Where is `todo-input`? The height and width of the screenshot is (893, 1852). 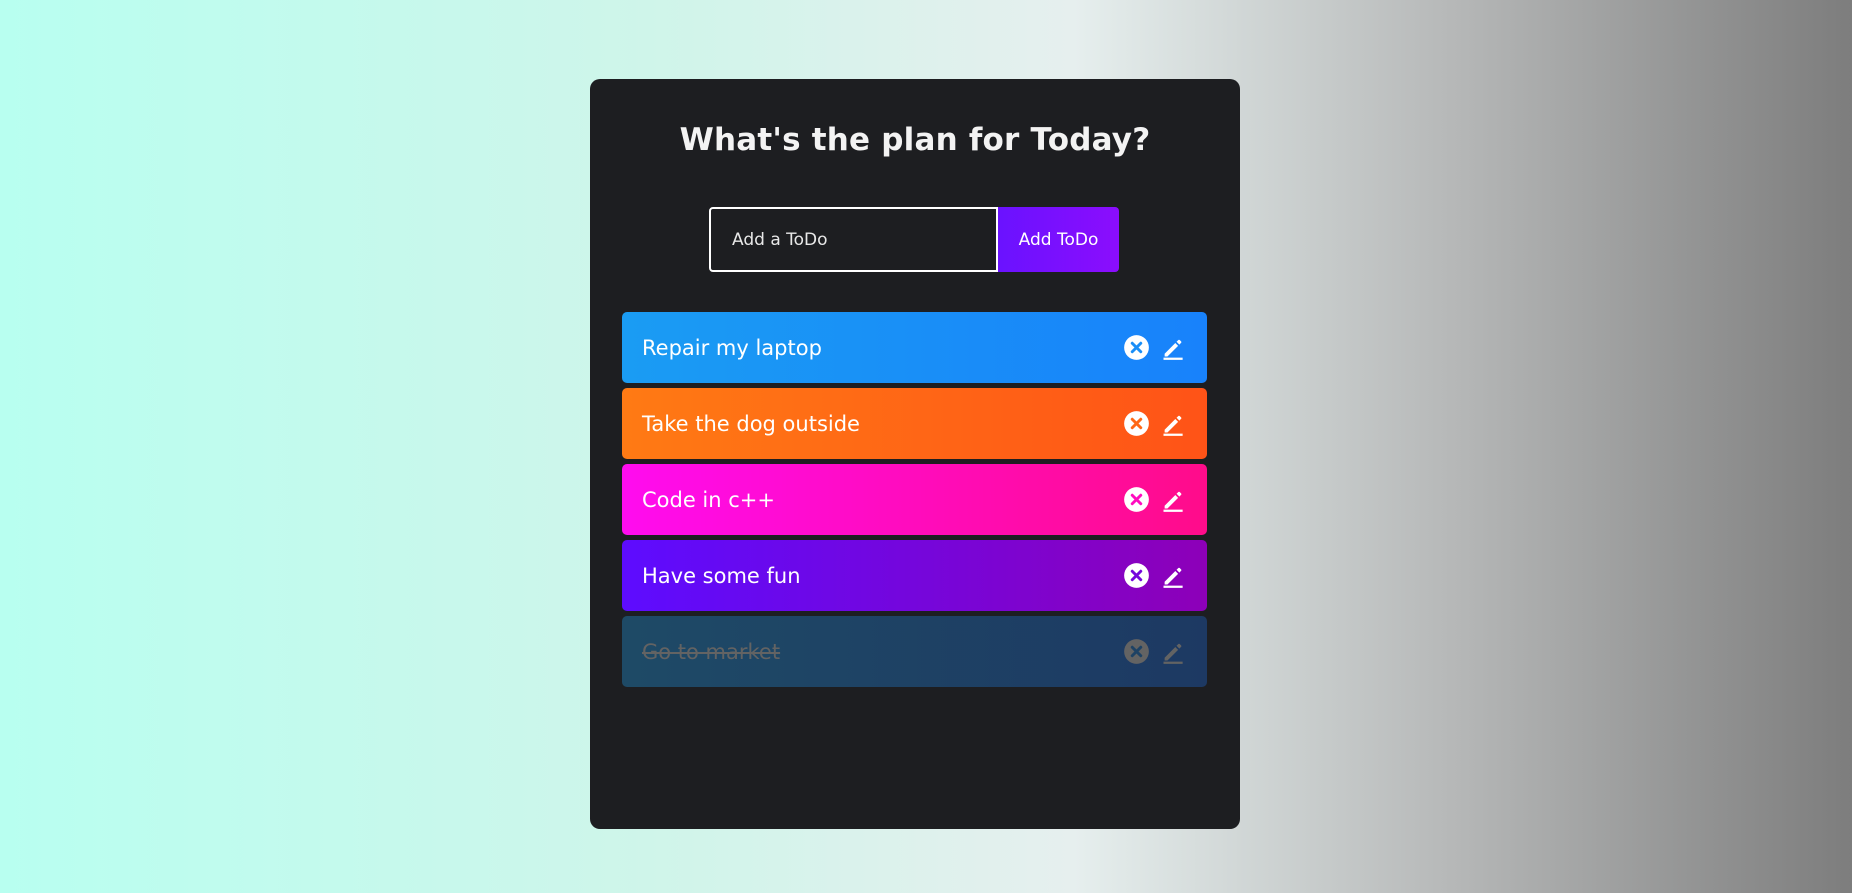
todo-input is located at coordinates (853, 239).